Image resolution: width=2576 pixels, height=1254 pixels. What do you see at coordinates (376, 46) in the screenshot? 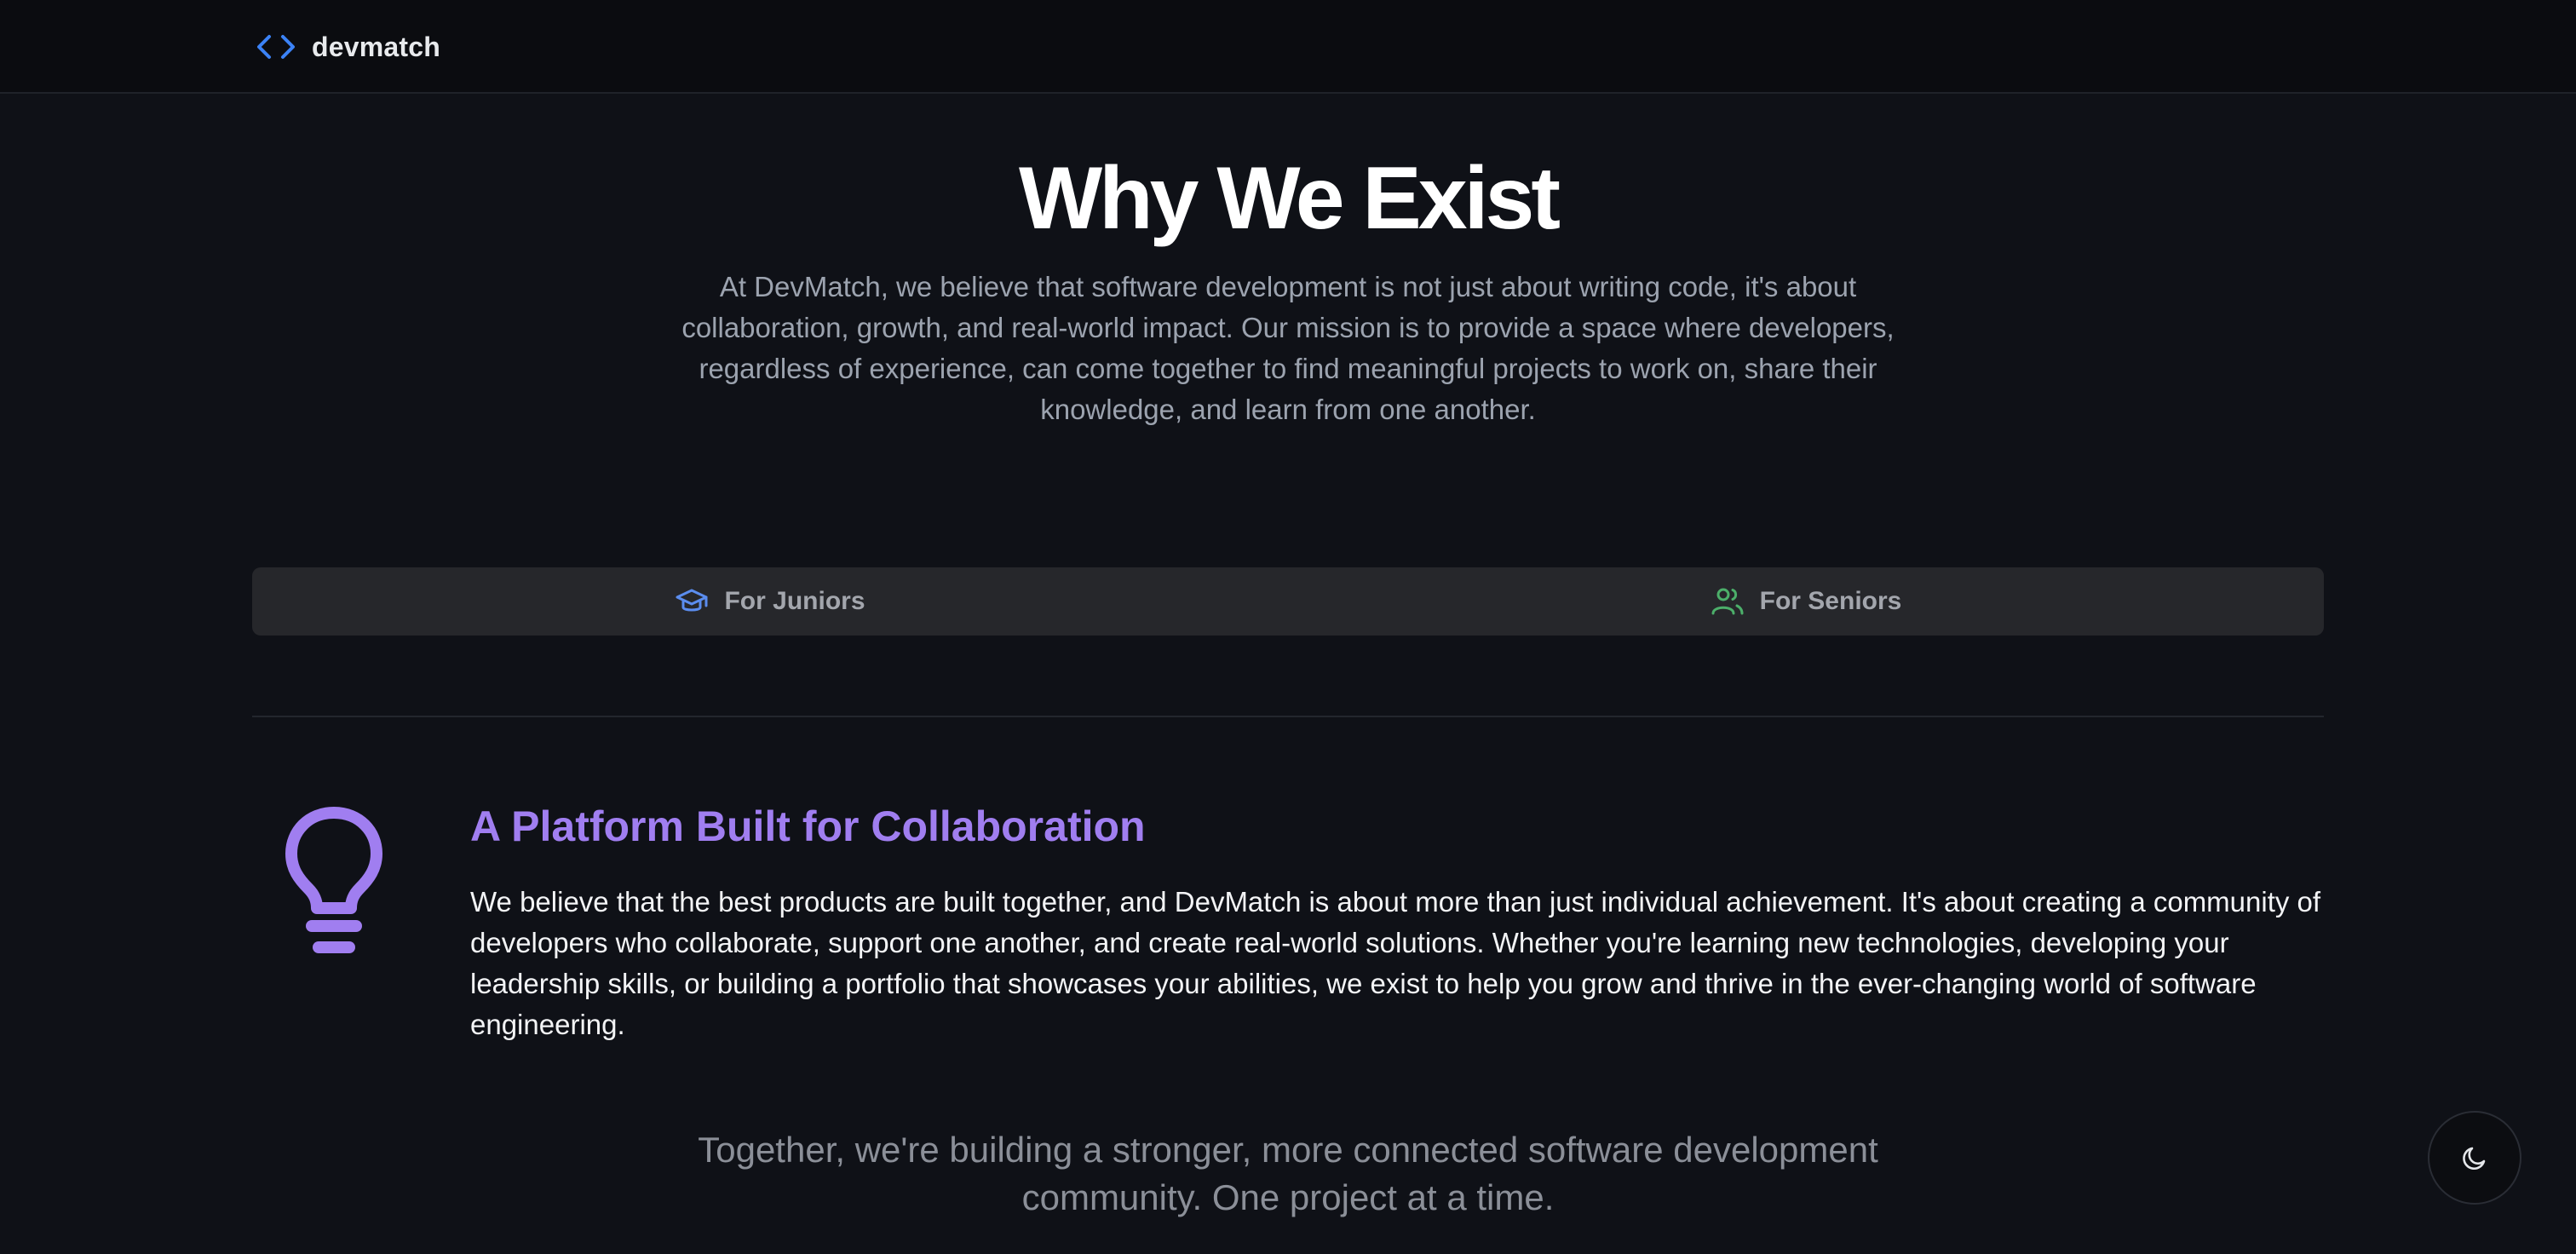
I see `brand-name: devmatch` at bounding box center [376, 46].